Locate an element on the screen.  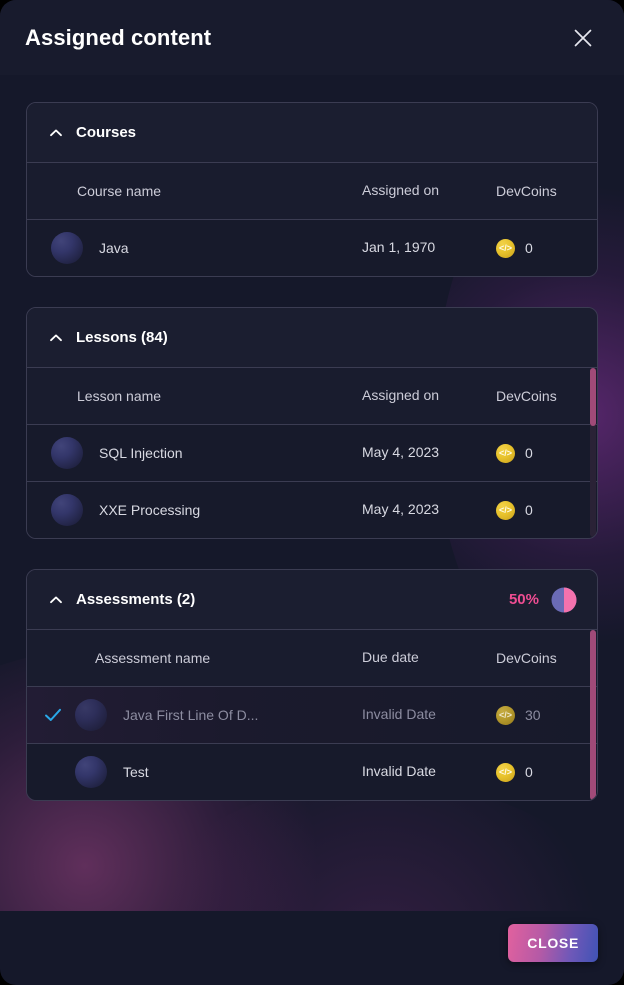
section-lessons-header-left: Lessons (84) is located at coordinates (108, 337).